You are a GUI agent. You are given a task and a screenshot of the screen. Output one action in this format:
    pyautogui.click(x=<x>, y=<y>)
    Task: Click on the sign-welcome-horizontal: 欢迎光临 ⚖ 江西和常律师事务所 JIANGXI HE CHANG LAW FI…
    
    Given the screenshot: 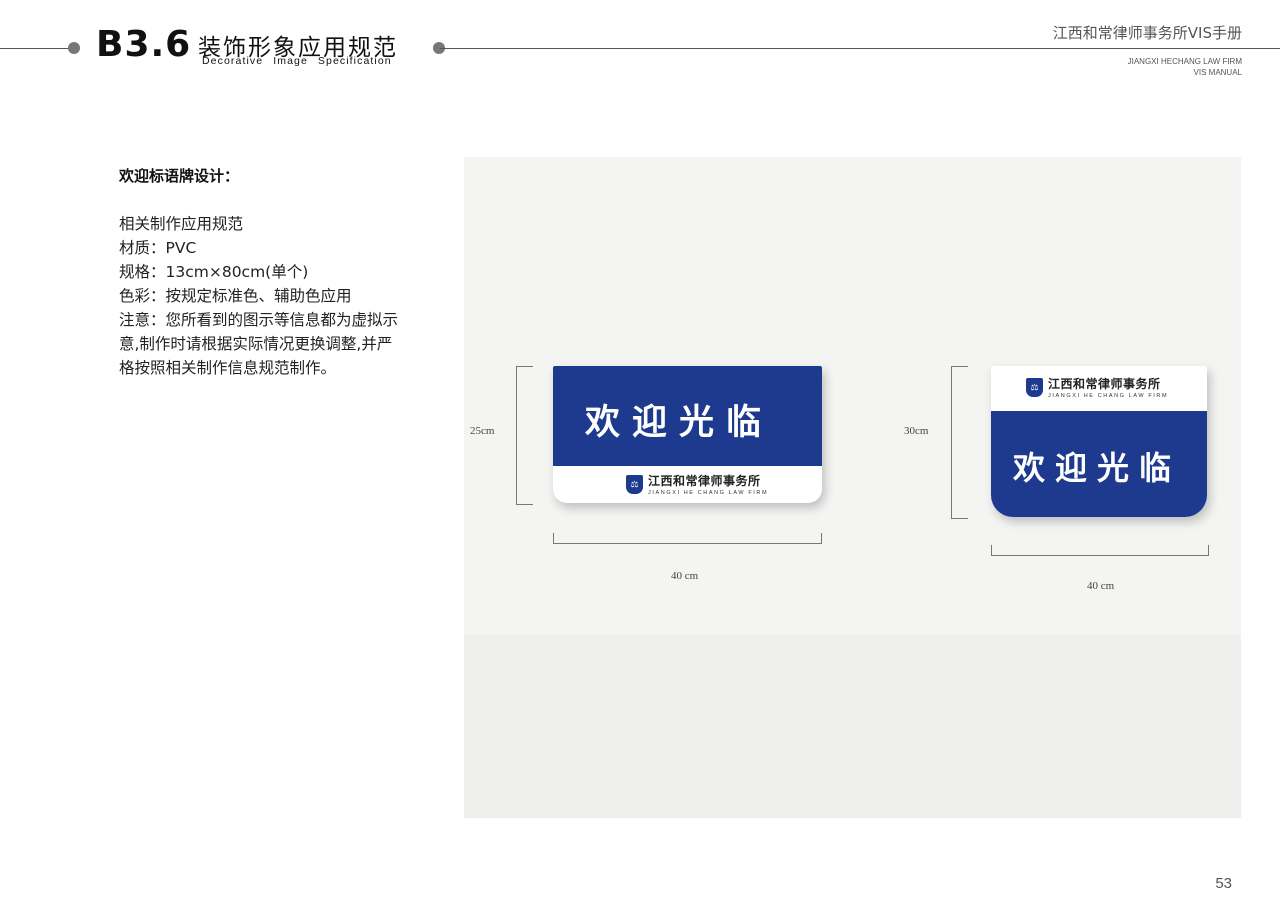 What is the action you would take?
    pyautogui.click(x=687, y=434)
    